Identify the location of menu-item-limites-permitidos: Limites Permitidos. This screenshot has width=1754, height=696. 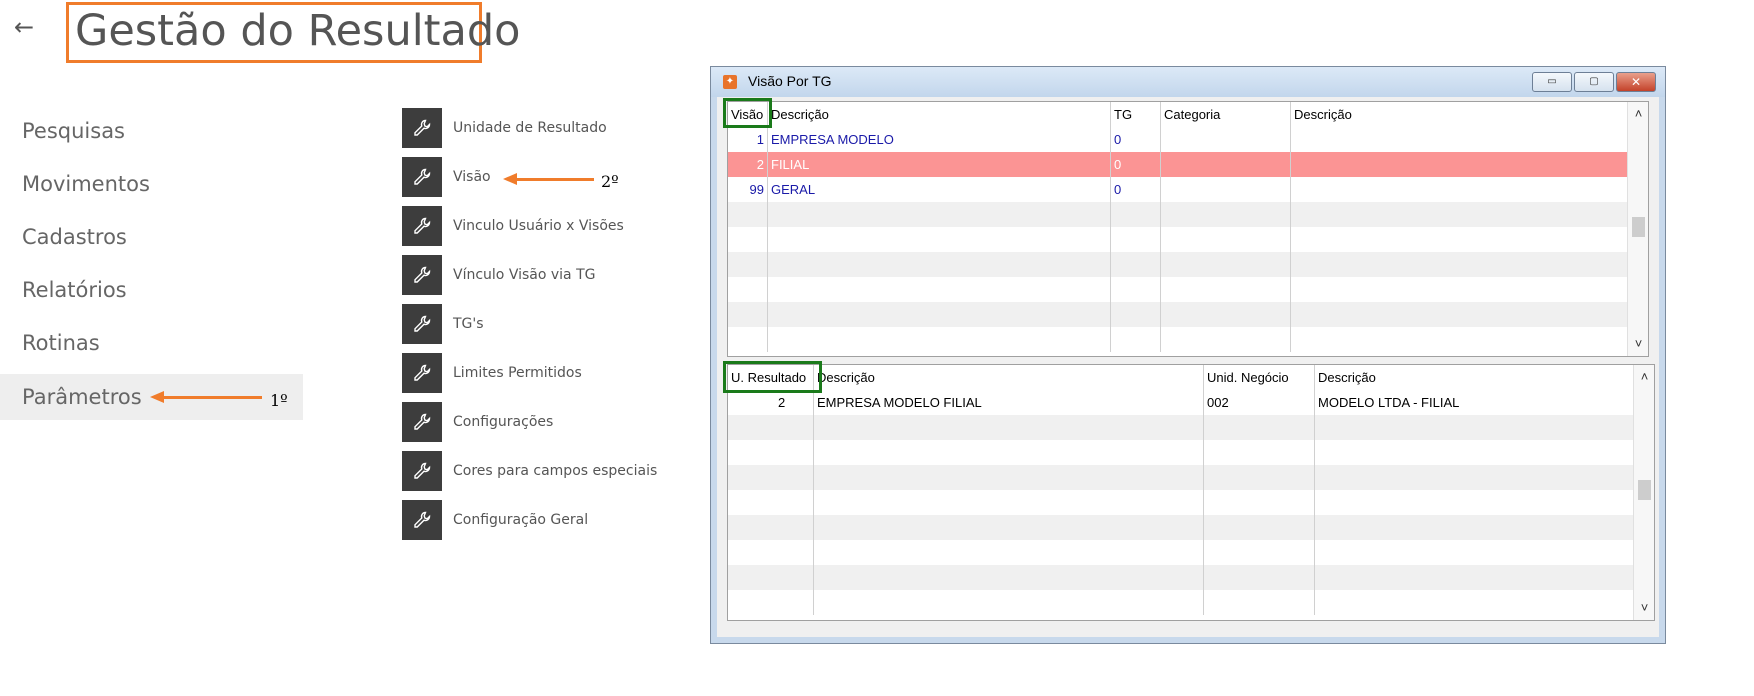
(537, 373).